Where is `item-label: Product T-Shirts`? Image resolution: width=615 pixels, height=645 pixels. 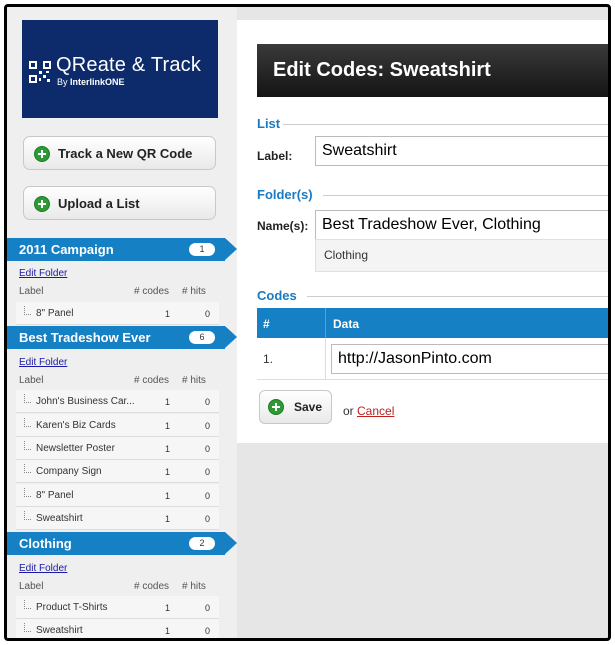
item-label: Product T-Shirts is located at coordinates (72, 607).